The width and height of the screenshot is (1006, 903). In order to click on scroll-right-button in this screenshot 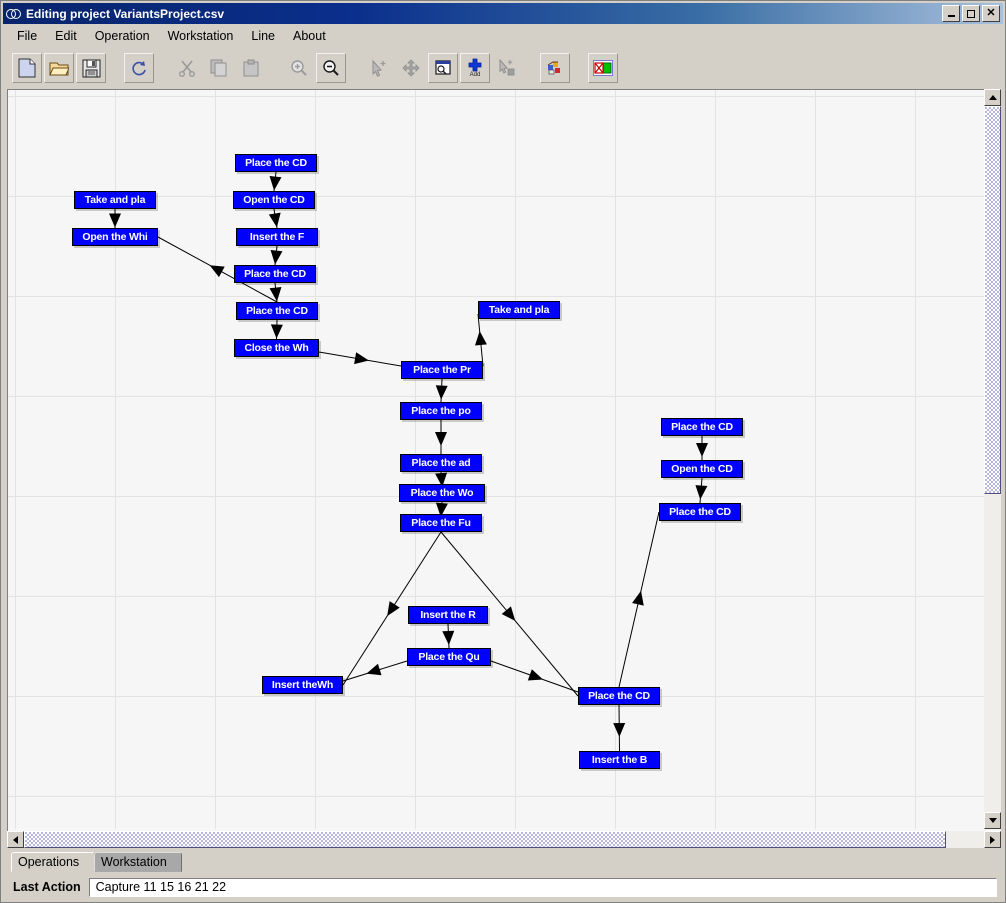, I will do `click(992, 839)`.